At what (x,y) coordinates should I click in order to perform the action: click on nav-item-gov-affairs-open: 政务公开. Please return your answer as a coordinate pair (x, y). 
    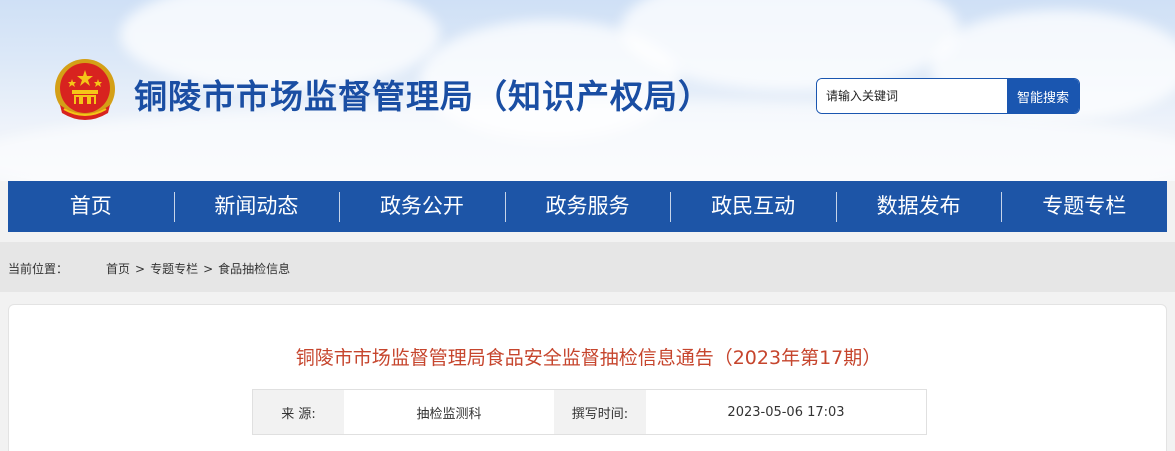
    Looking at the image, I should click on (422, 206).